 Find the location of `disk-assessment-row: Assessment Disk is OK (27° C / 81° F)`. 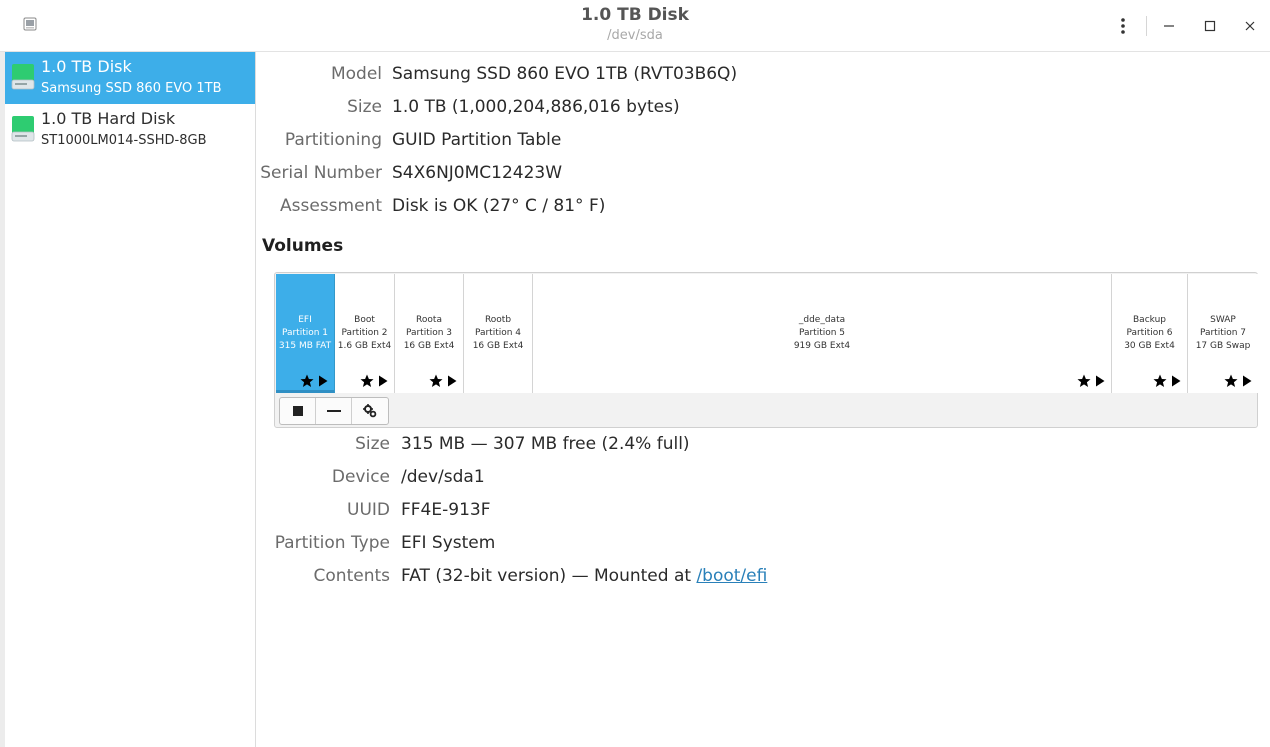

disk-assessment-row: Assessment Disk is OK (27° C / 81° F) is located at coordinates (763, 206).